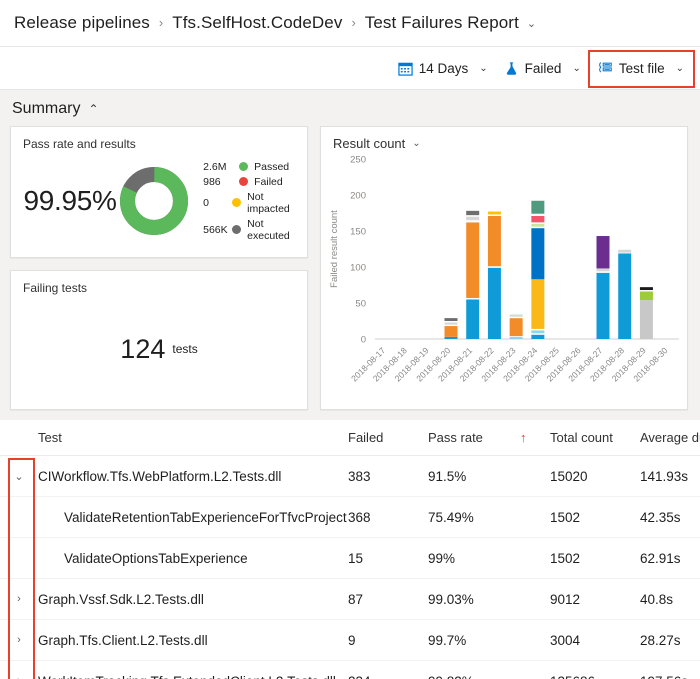 Image resolution: width=700 pixels, height=679 pixels. I want to click on chevron-up-icon: ⌃, so click(93, 109).